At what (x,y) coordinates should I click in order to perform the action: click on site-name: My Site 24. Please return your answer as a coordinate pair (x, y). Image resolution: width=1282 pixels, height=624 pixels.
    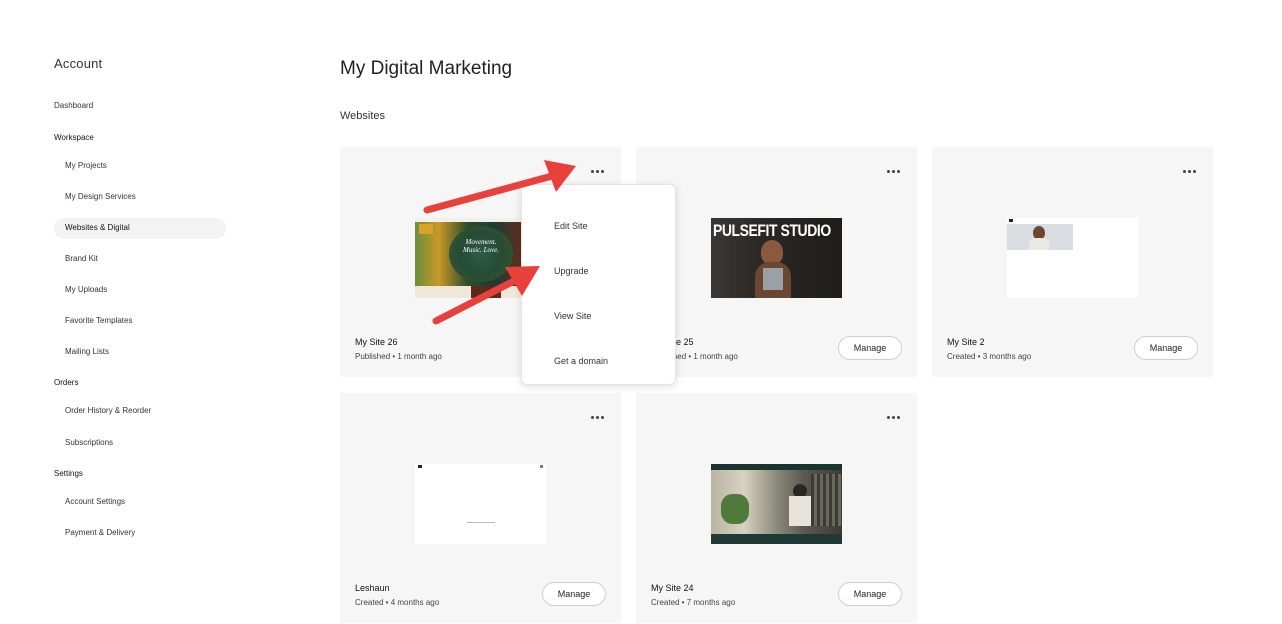
    Looking at the image, I should click on (672, 588).